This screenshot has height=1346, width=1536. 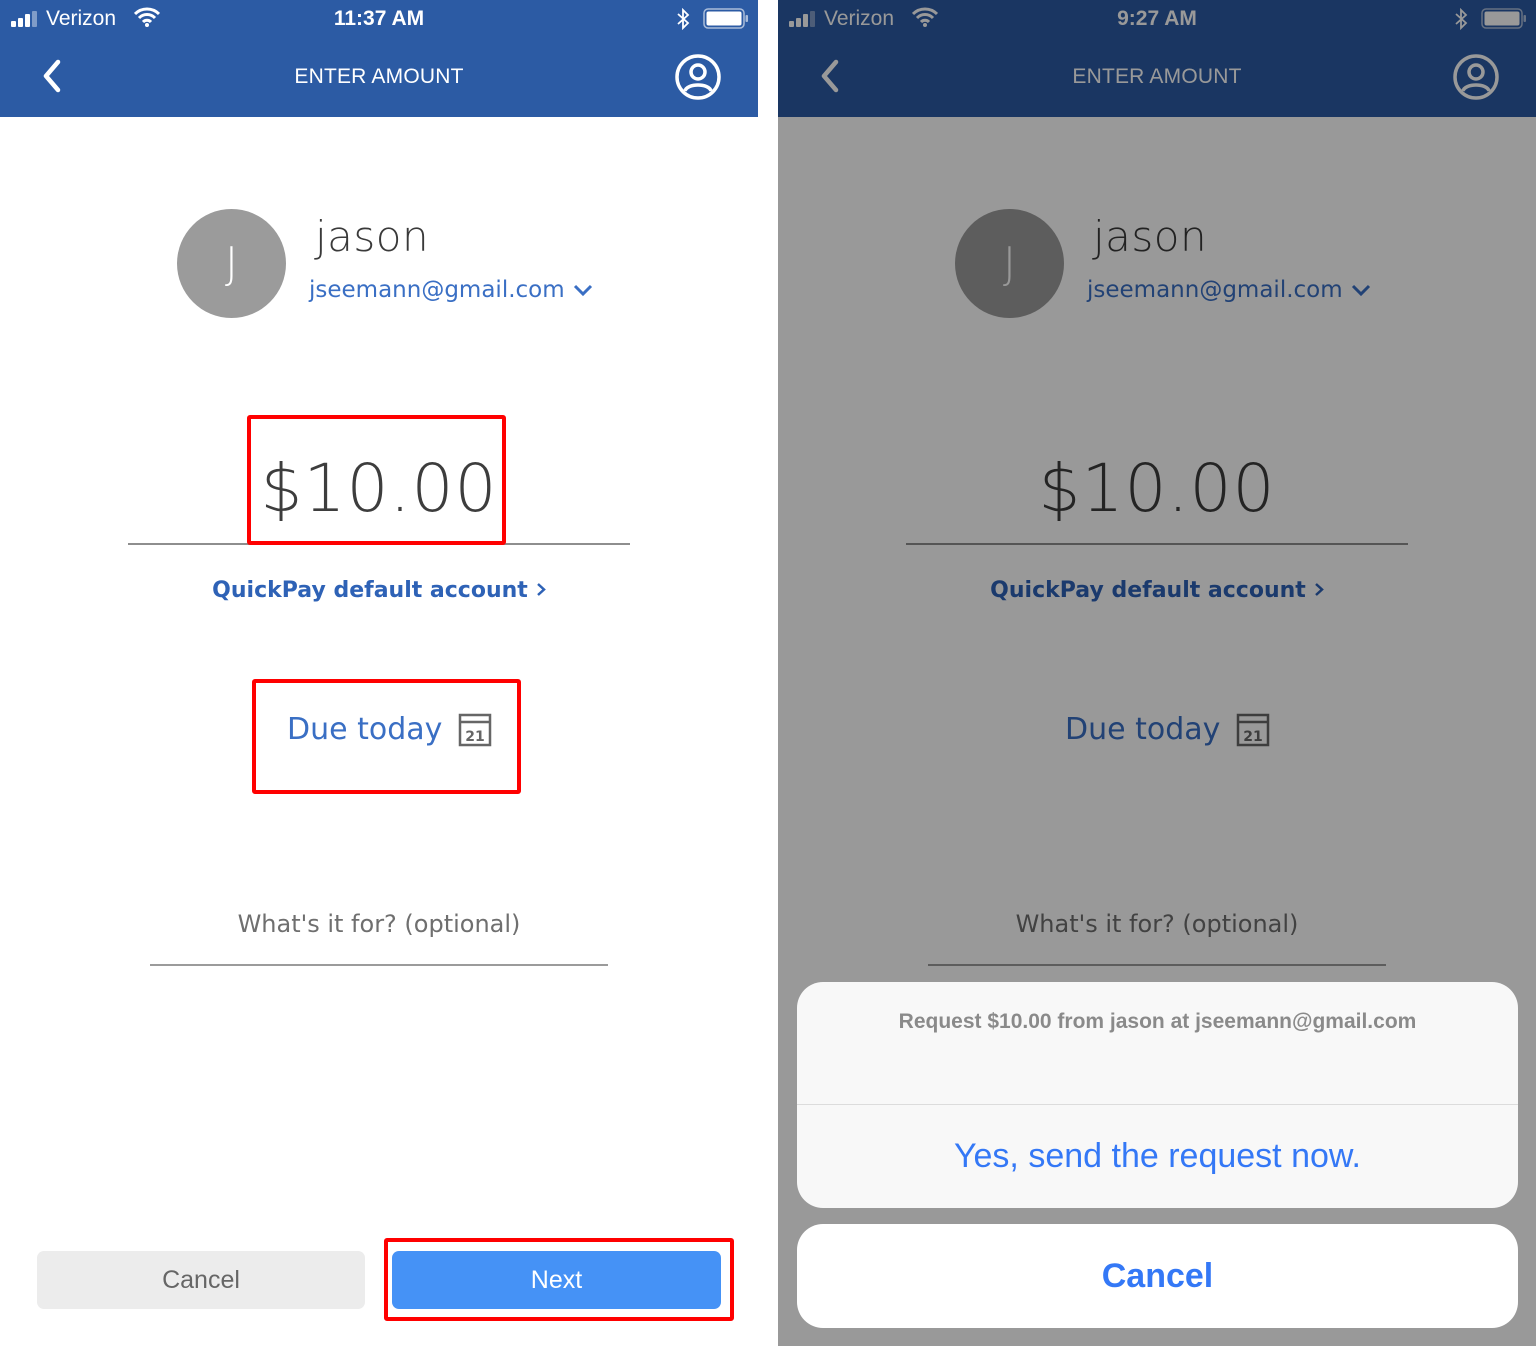 I want to click on bluetooth-icon, so click(x=683, y=19).